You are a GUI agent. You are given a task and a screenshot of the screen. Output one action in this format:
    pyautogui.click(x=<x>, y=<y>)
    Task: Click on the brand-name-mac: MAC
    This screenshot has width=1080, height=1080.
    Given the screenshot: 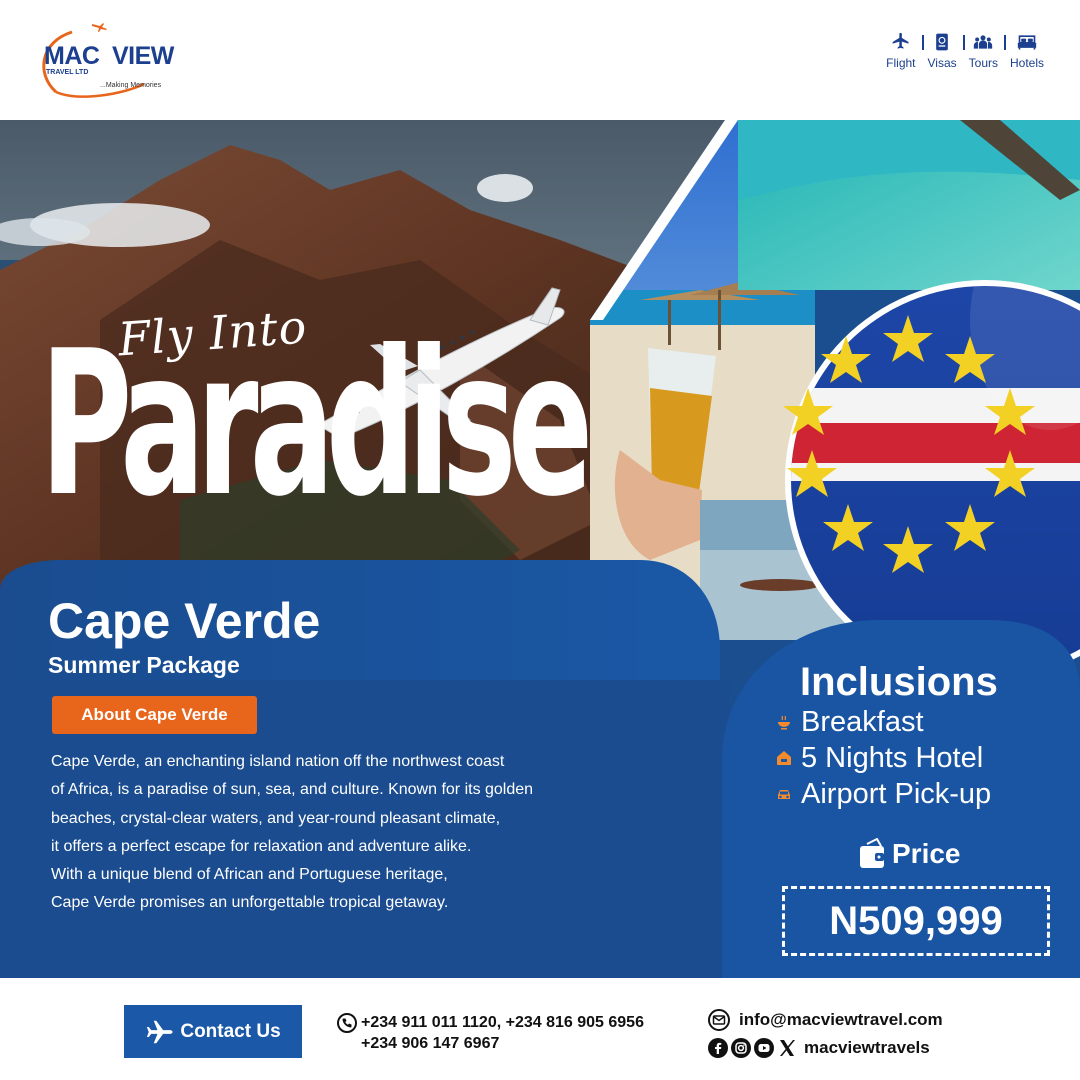 What is the action you would take?
    pyautogui.click(x=72, y=56)
    